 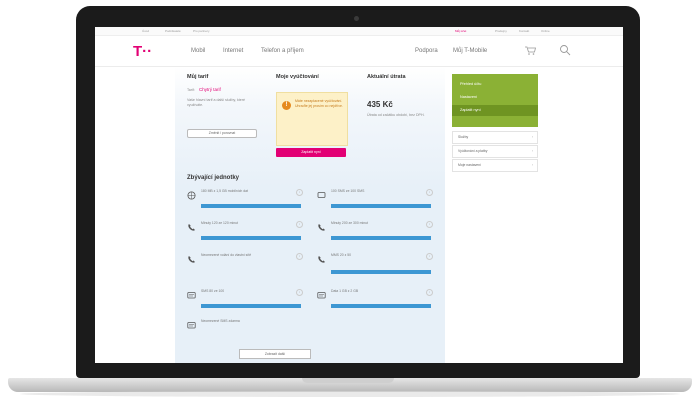 What do you see at coordinates (460, 31) in the screenshot?
I see `top-link-right: Můj účet` at bounding box center [460, 31].